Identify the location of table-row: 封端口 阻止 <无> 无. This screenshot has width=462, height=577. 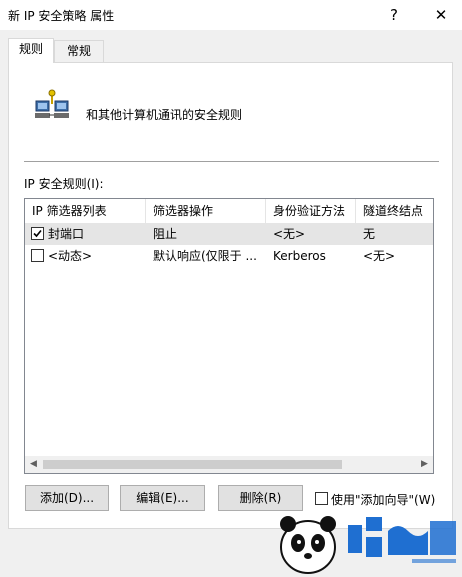
(229, 234).